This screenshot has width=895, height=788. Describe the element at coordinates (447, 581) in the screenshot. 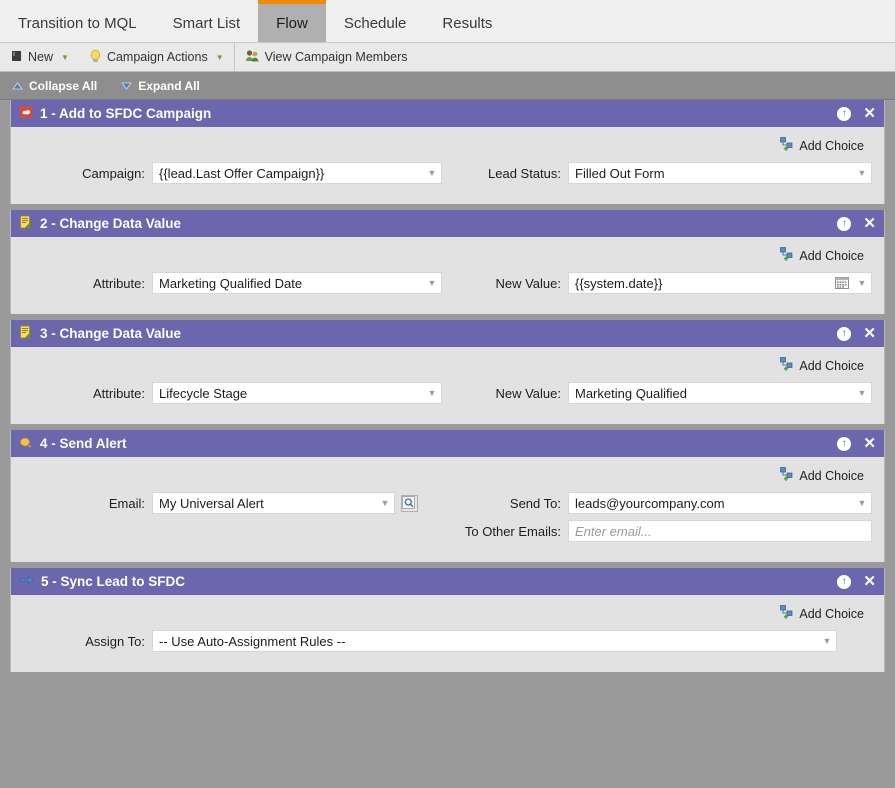

I see `flow-step-header-5: 5 - Sync Lead to SFDC ↑ ✕` at that location.